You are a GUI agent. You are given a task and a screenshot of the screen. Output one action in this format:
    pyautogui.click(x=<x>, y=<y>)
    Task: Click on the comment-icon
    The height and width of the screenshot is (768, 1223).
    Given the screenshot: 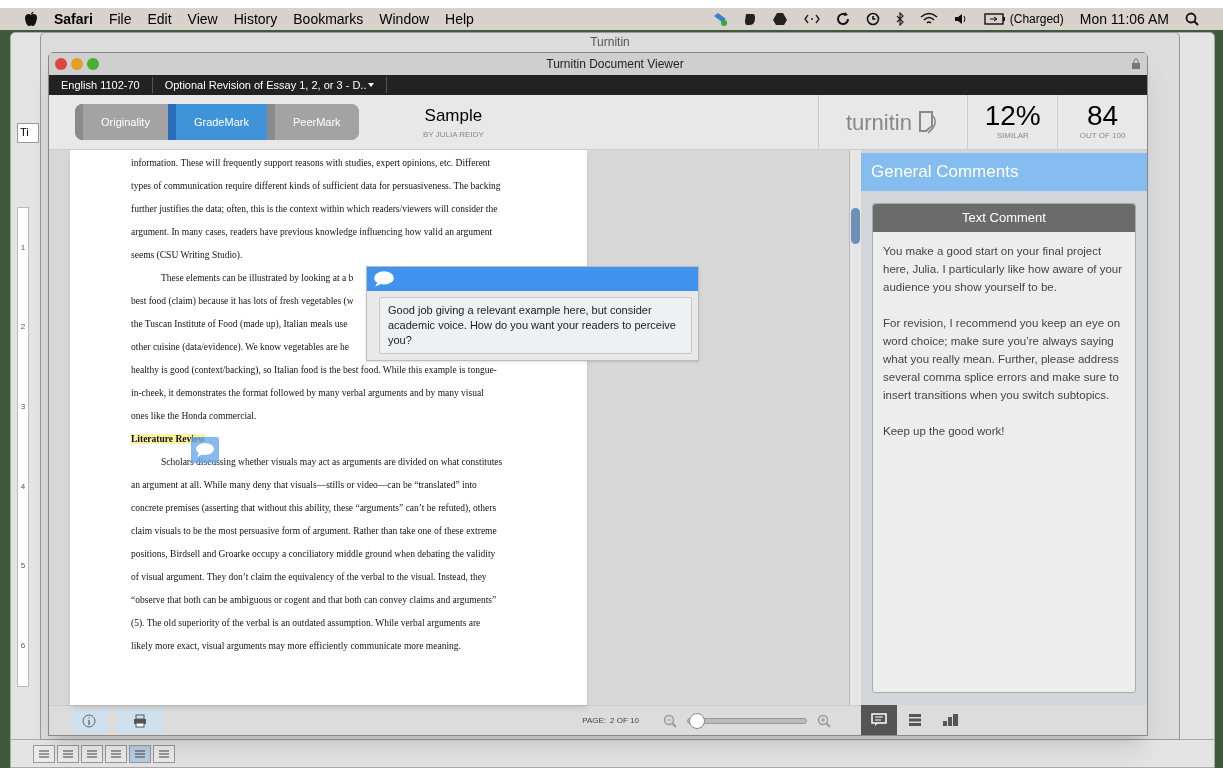 What is the action you would take?
    pyautogui.click(x=879, y=720)
    